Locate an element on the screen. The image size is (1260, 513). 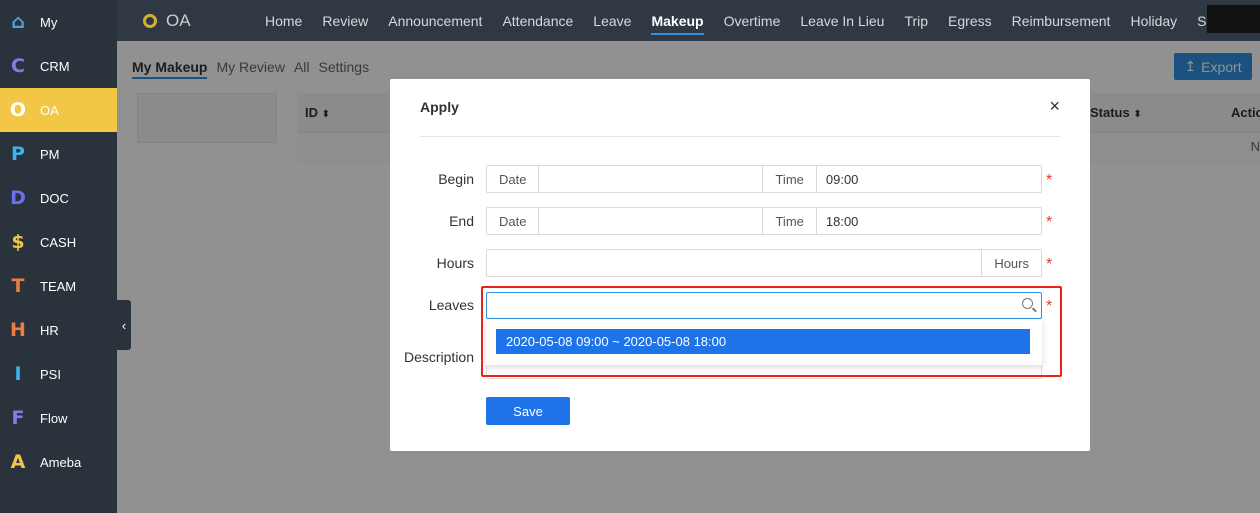
sidebar-item-ameba: A Ameba is located at coordinates (58, 462).